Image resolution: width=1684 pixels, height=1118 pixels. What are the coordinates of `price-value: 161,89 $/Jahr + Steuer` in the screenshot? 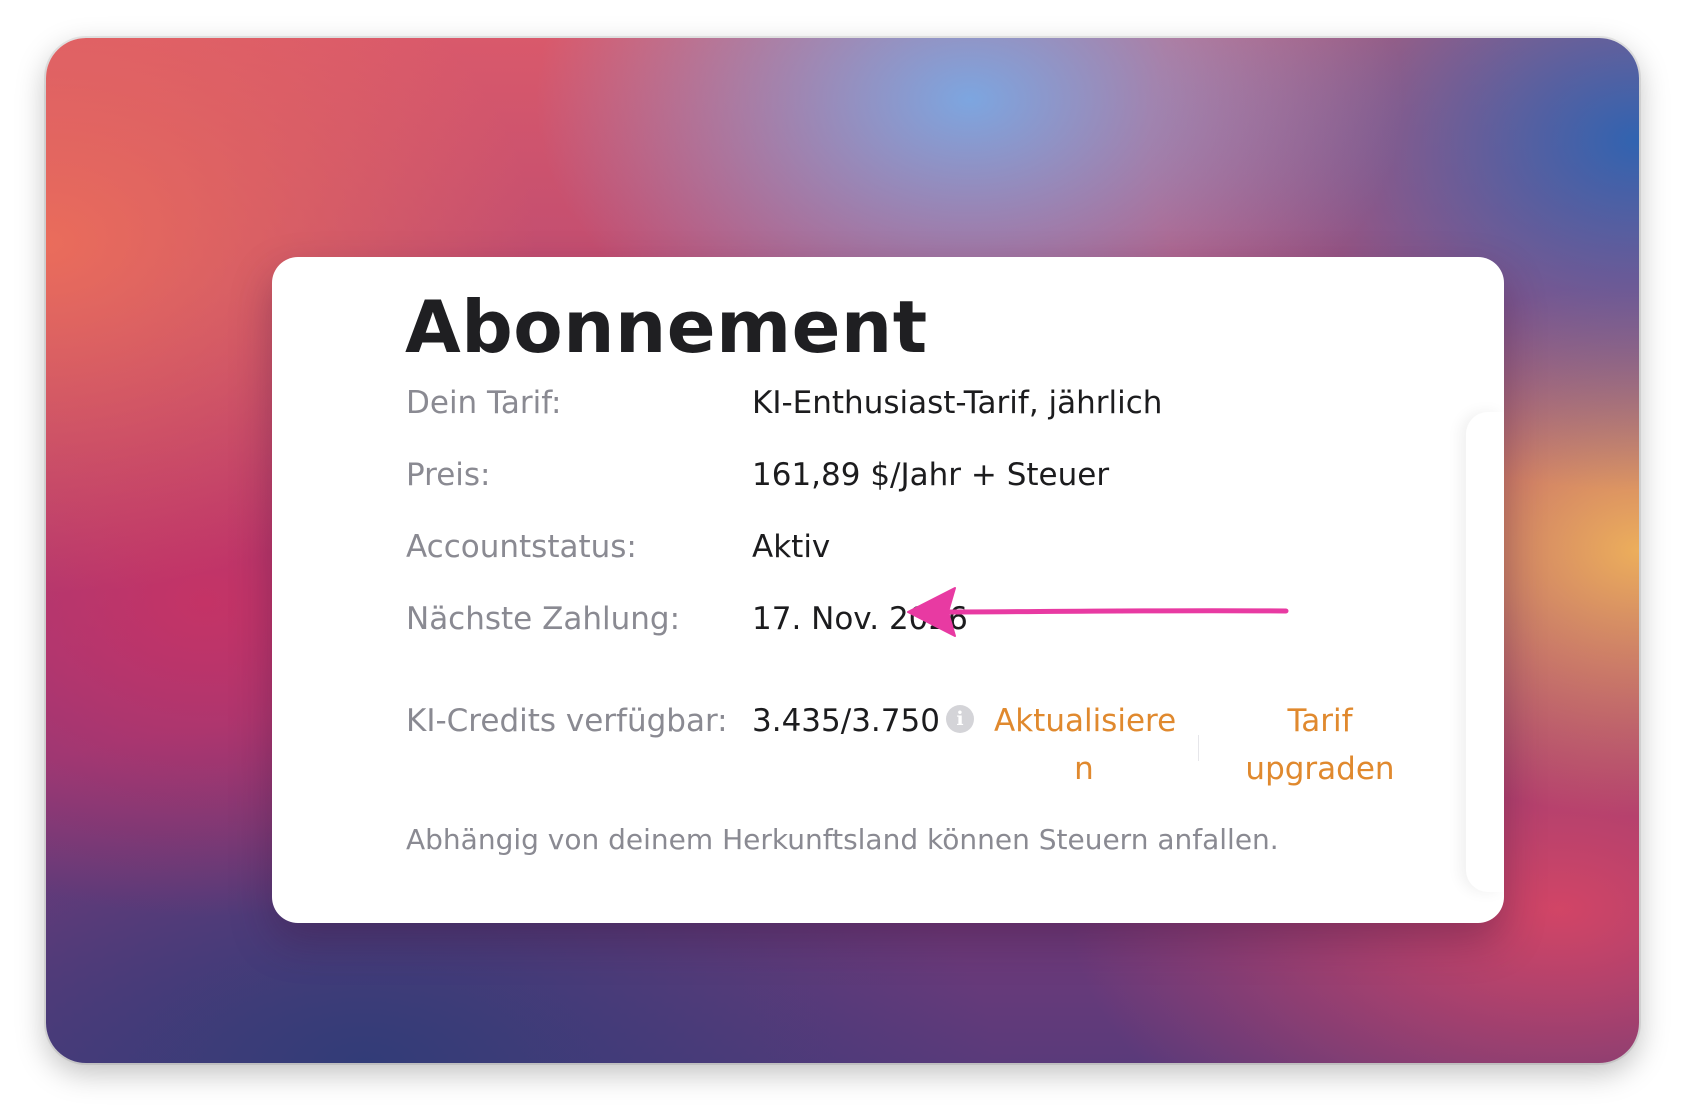 It's located at (931, 475).